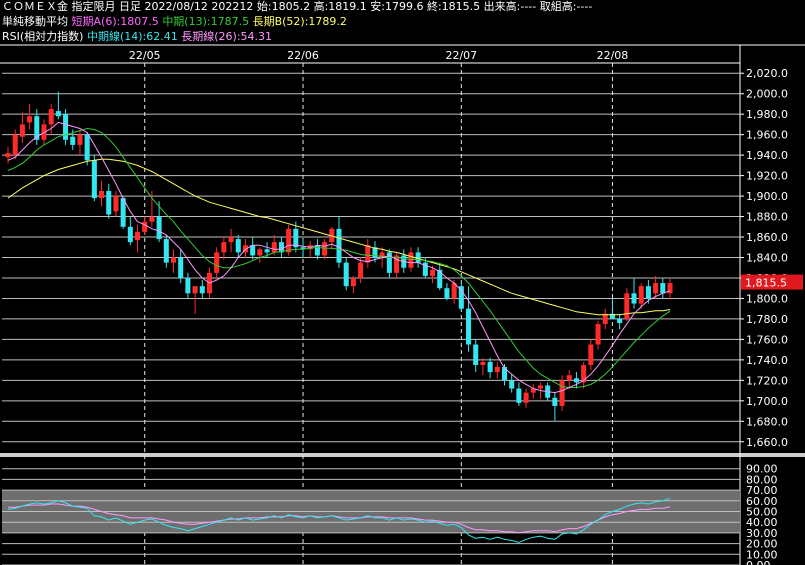 This screenshot has height=565, width=805. I want to click on date-tick-label: 22/05, so click(145, 55).